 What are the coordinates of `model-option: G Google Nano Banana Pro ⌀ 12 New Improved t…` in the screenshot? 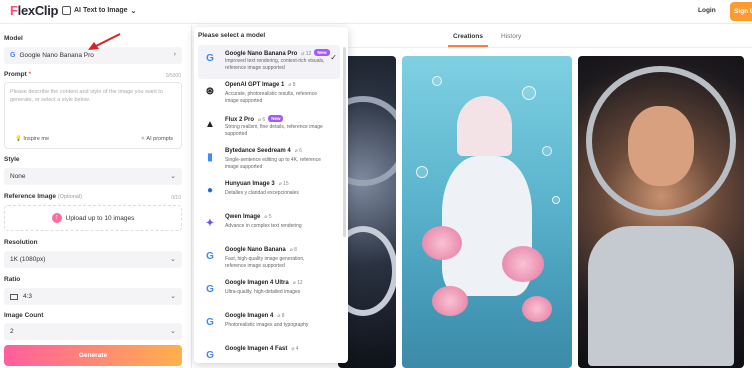 It's located at (269, 62).